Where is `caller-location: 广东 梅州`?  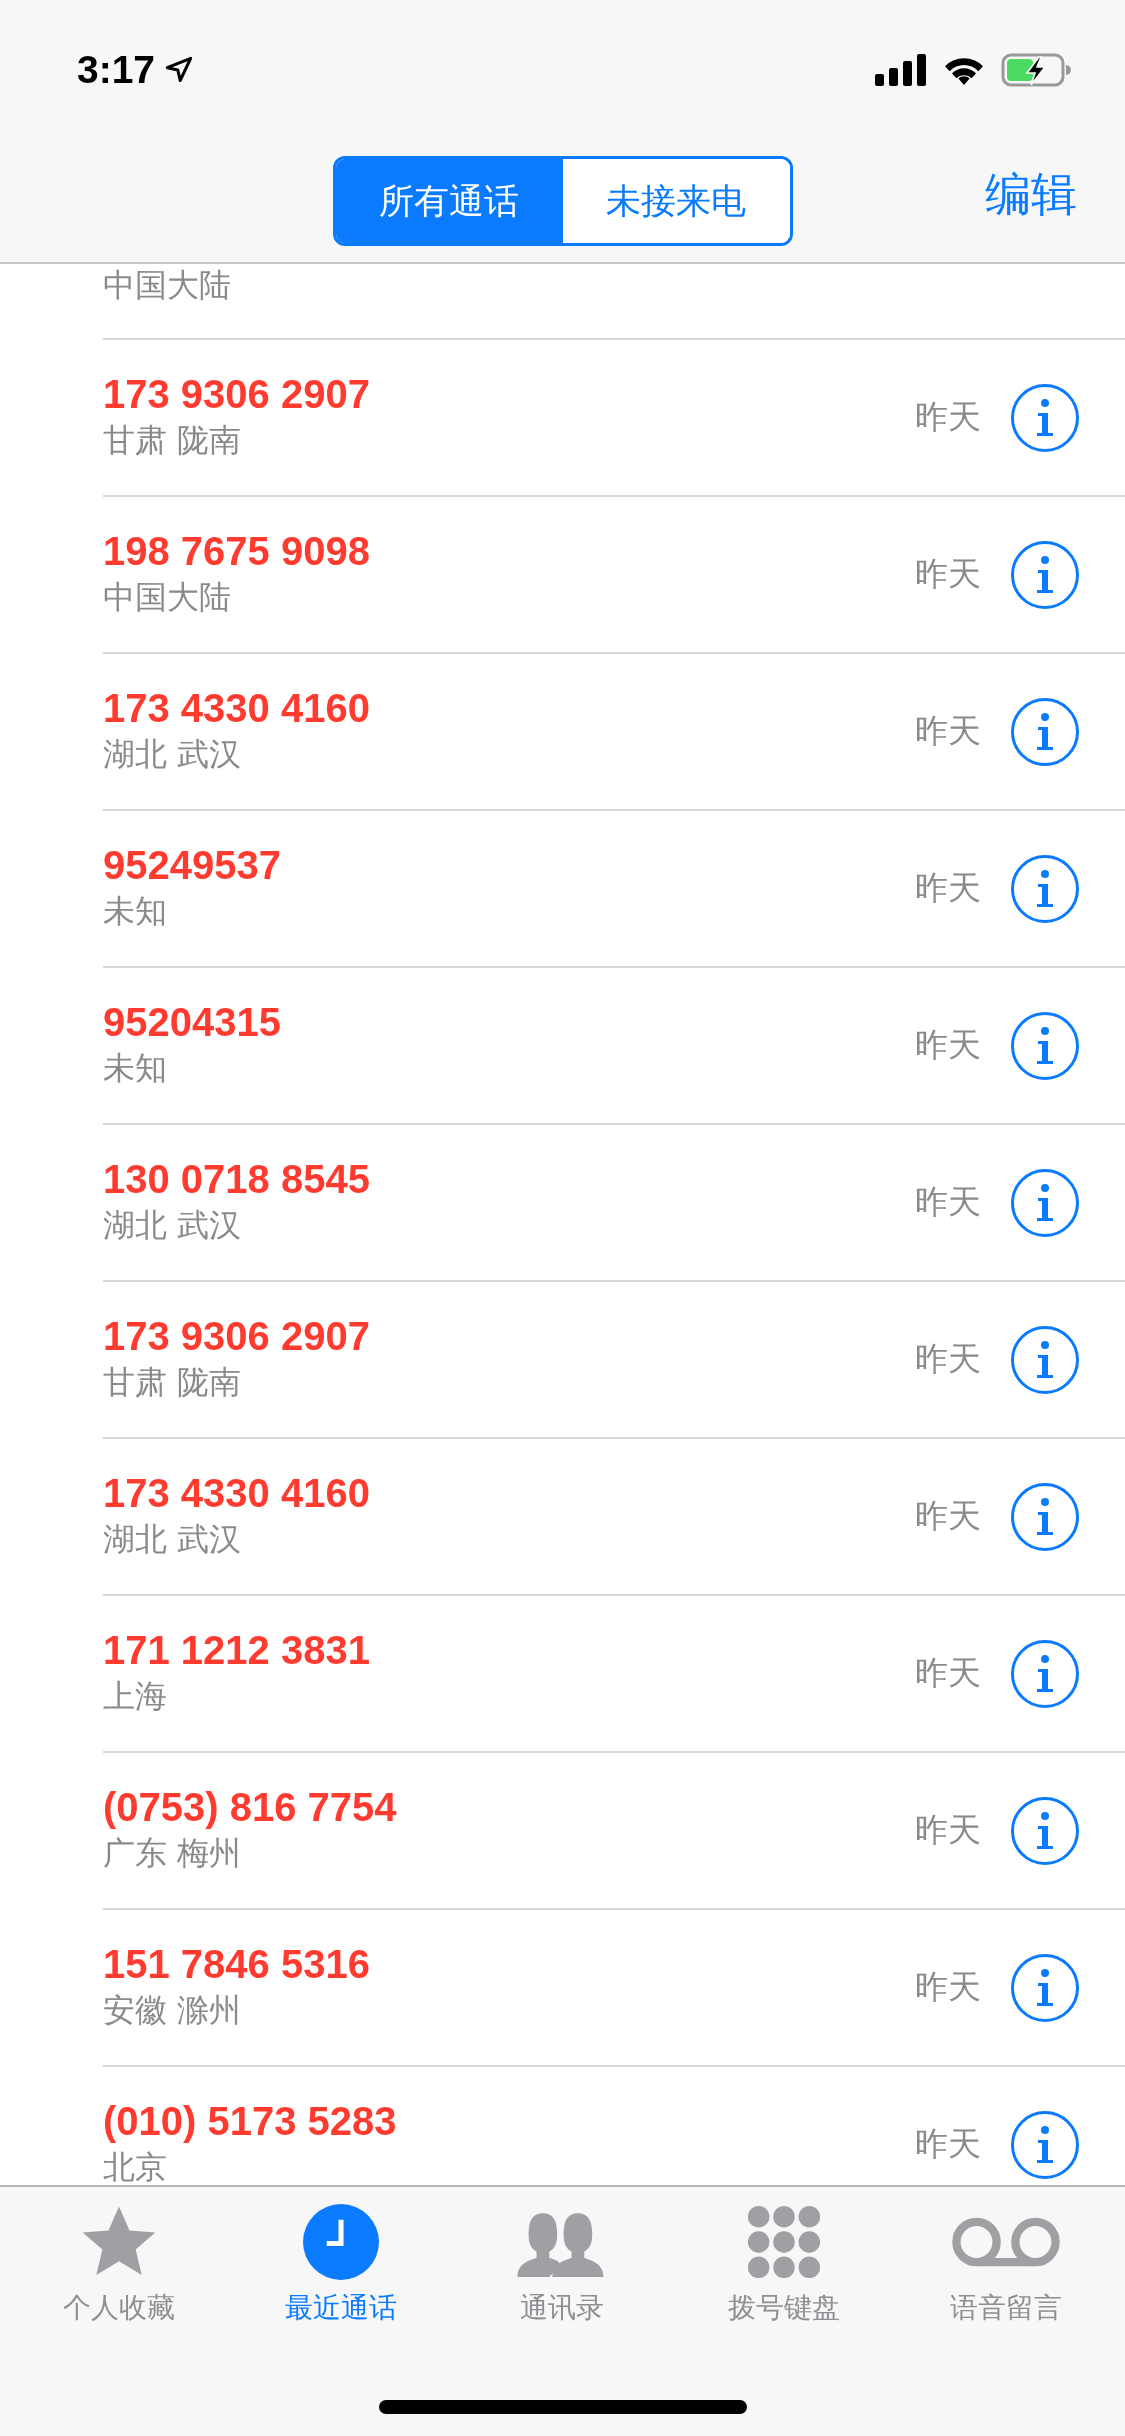
caller-location: 广东 梅州 is located at coordinates (173, 1853).